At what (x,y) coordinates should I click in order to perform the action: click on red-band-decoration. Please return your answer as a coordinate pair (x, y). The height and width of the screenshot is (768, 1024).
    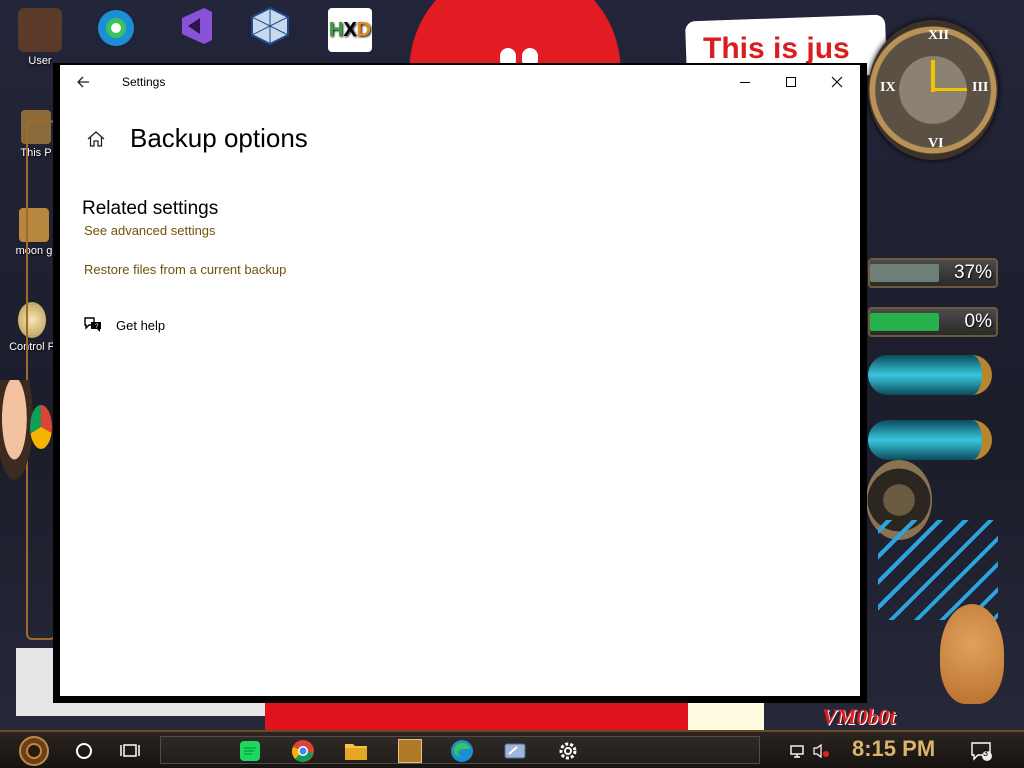
    Looking at the image, I should click on (485, 715).